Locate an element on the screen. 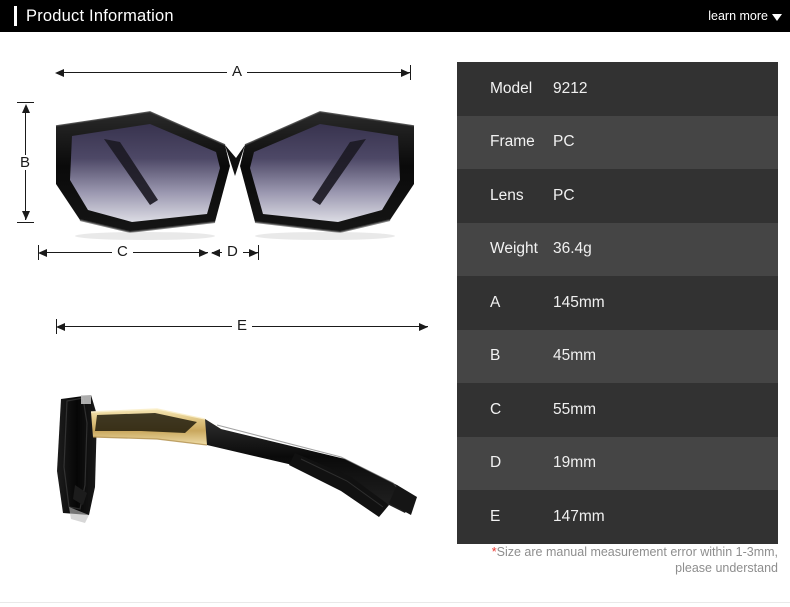 The height and width of the screenshot is (607, 790). table-row: B 45mm is located at coordinates (617, 356).